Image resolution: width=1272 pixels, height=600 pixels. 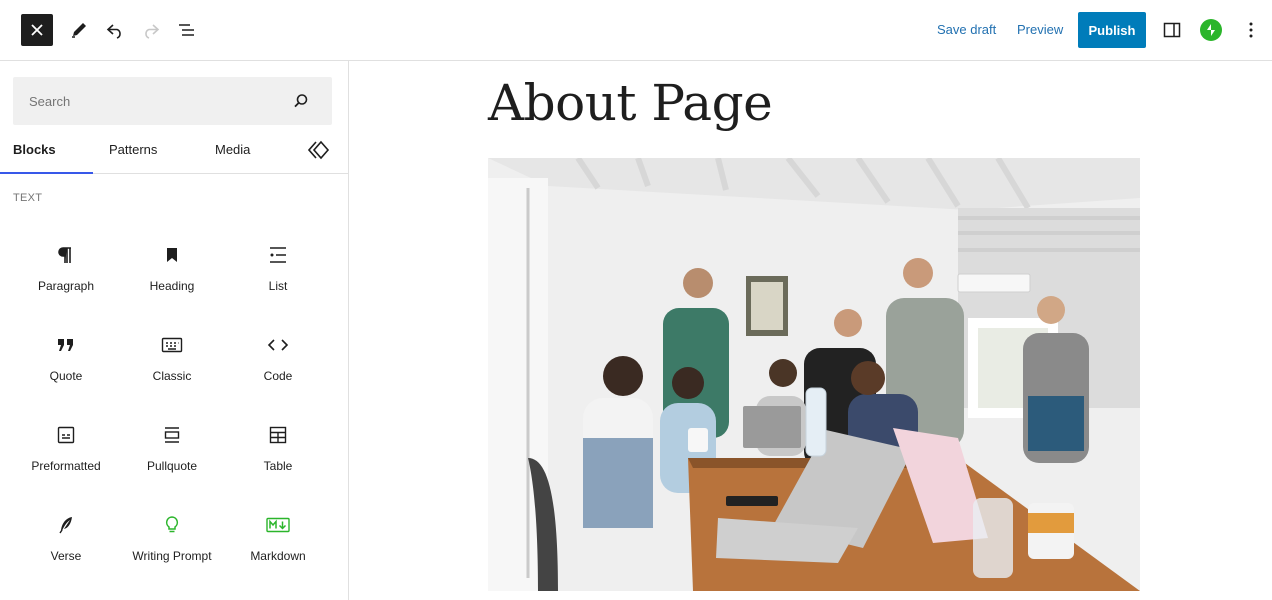 What do you see at coordinates (318, 150) in the screenshot?
I see `symbol-icon` at bounding box center [318, 150].